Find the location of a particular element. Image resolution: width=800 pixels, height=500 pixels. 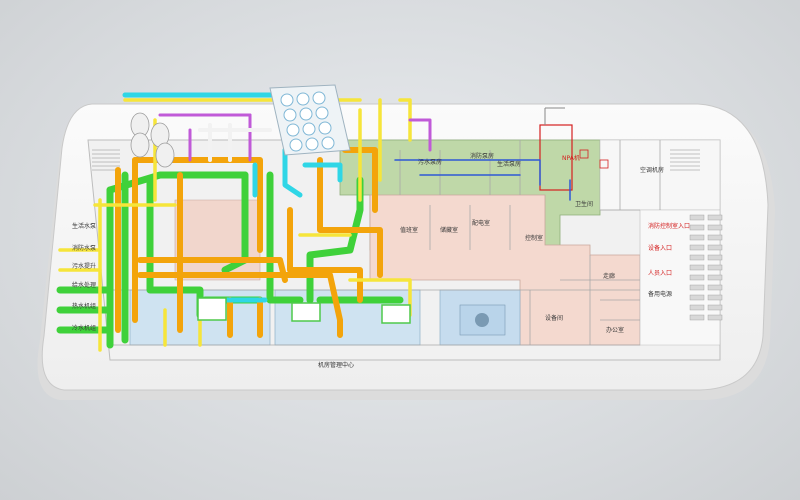

room-label-r2: 消防泵房 is located at coordinates (482, 156).